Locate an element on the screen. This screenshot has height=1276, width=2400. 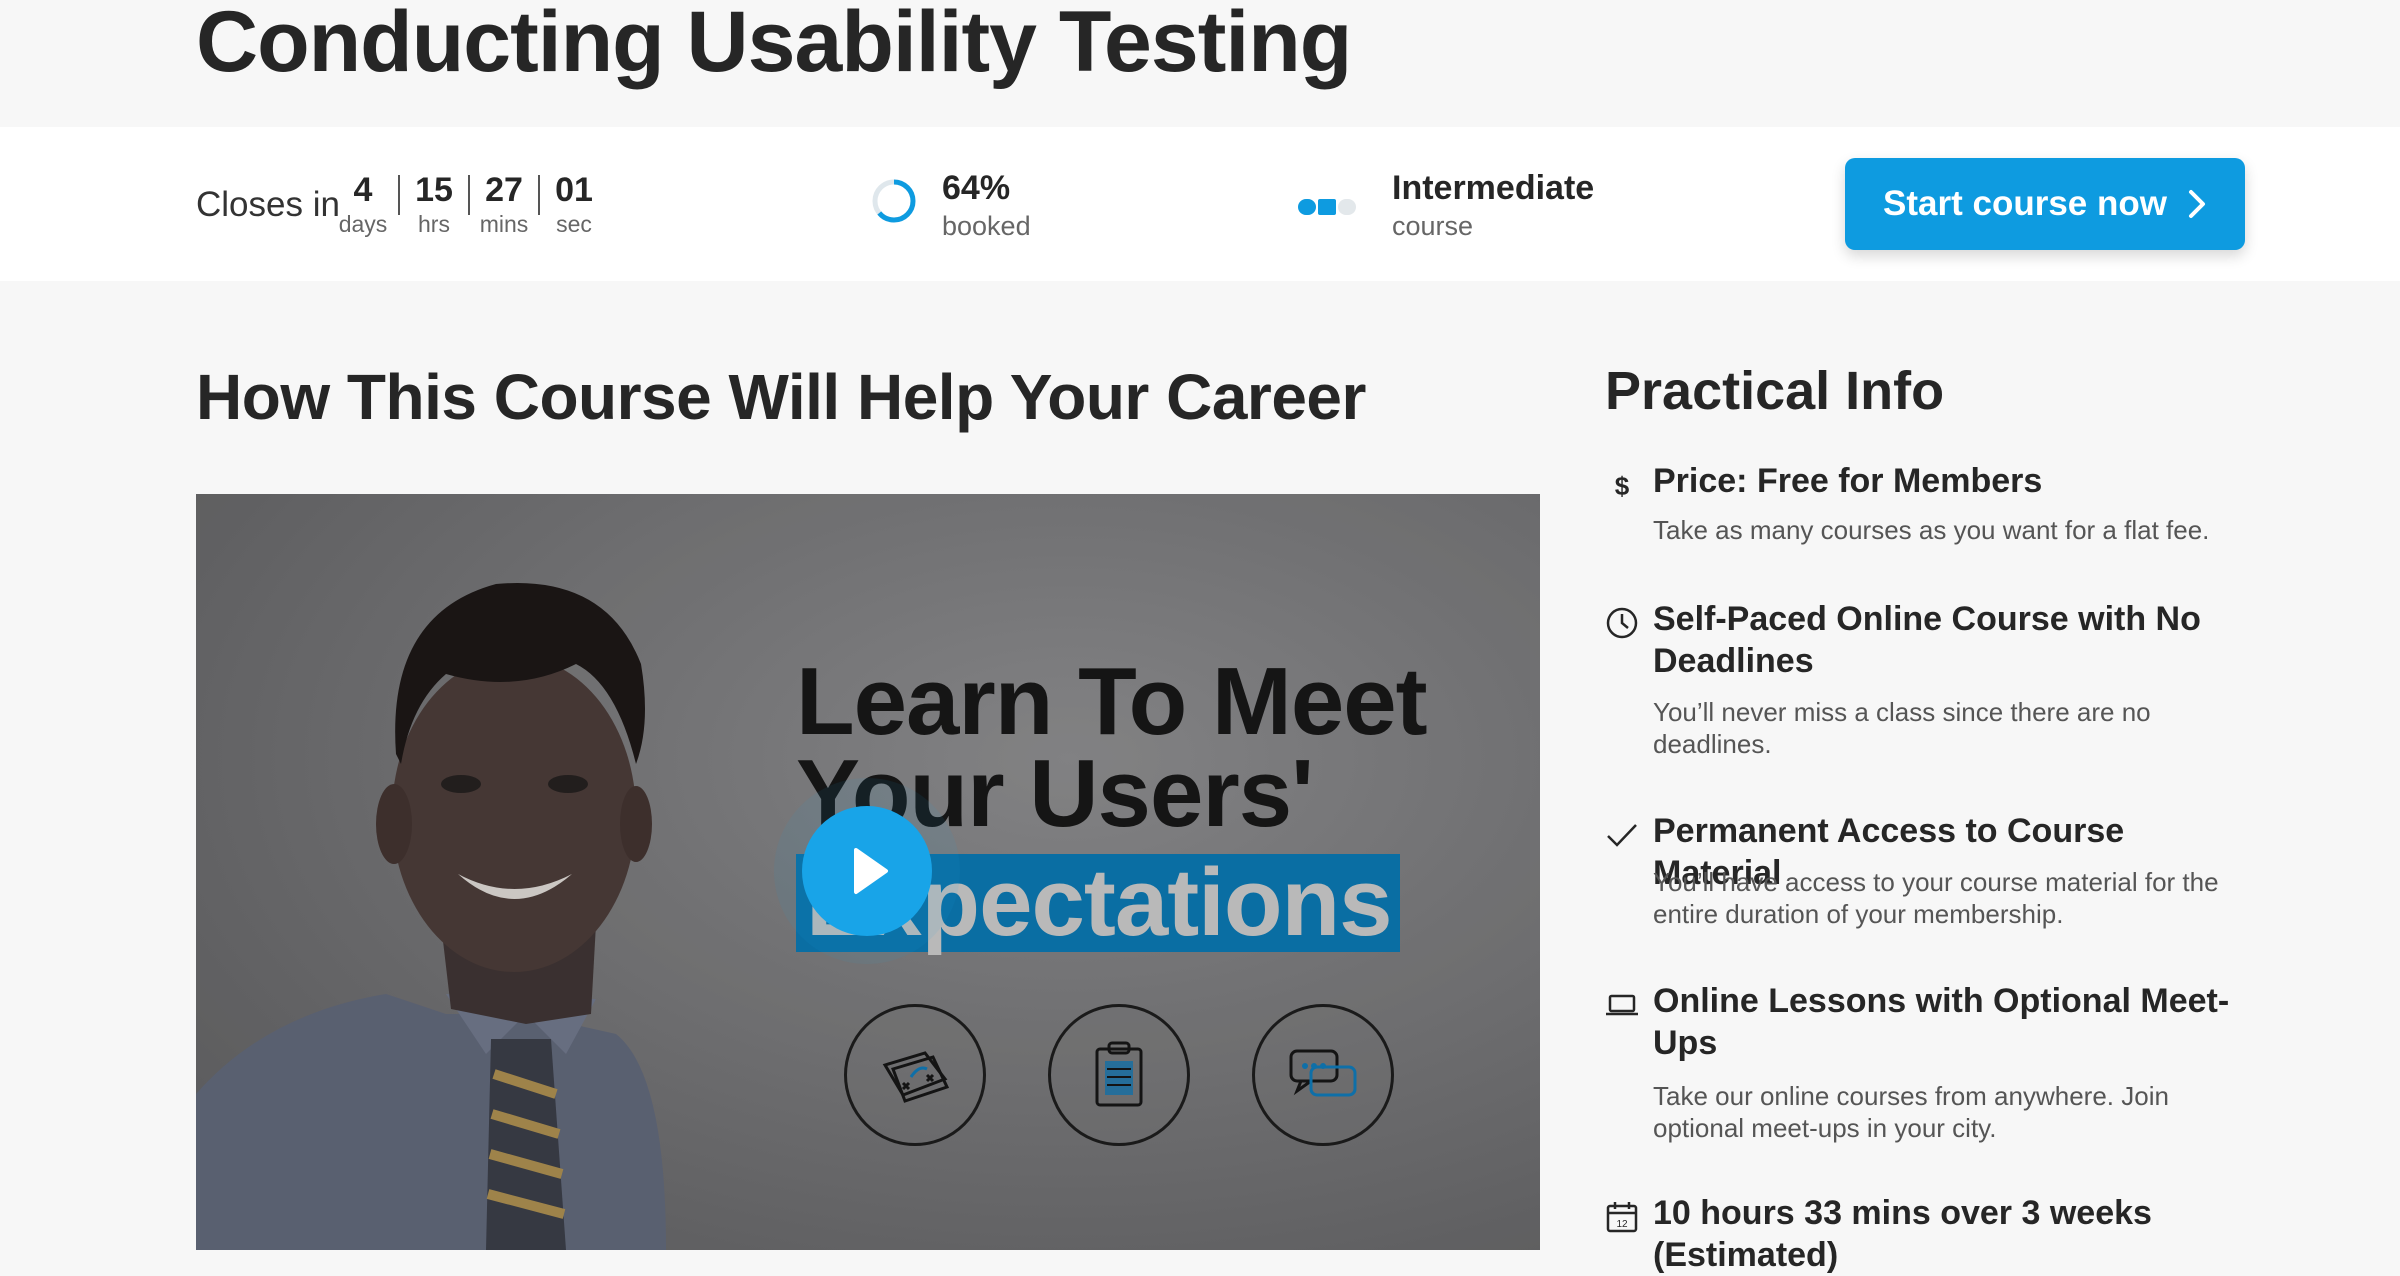
info-item-title: Price: Free for Members is located at coordinates (1848, 481).